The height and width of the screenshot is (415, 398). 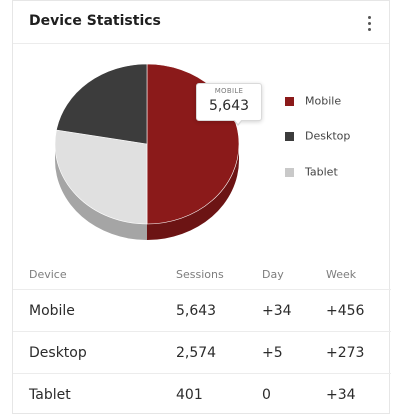 I want to click on tooltip-label: MOBILE, so click(x=229, y=91).